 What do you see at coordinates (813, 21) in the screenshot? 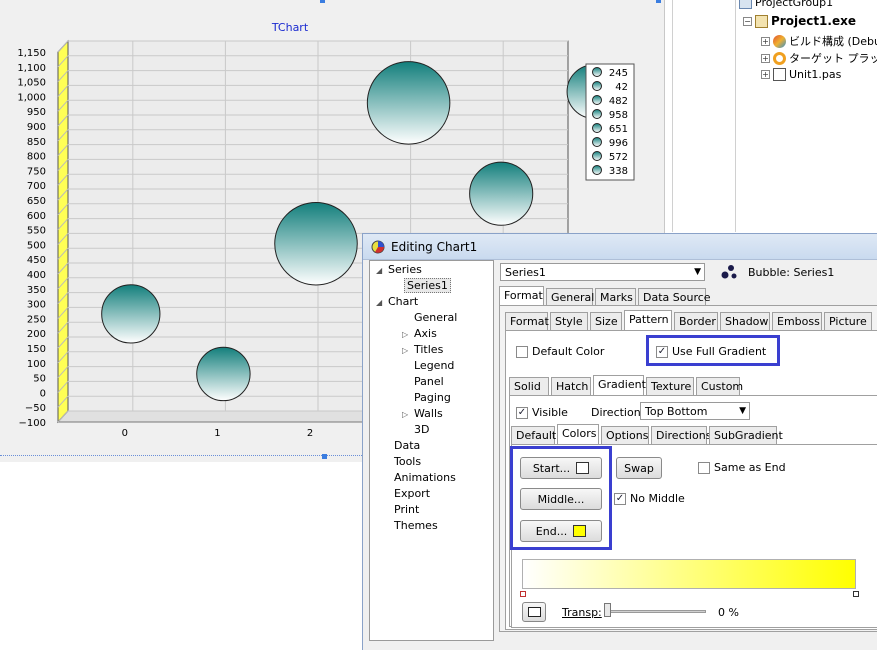
I see `project-exe-label: Project1.exe` at bounding box center [813, 21].